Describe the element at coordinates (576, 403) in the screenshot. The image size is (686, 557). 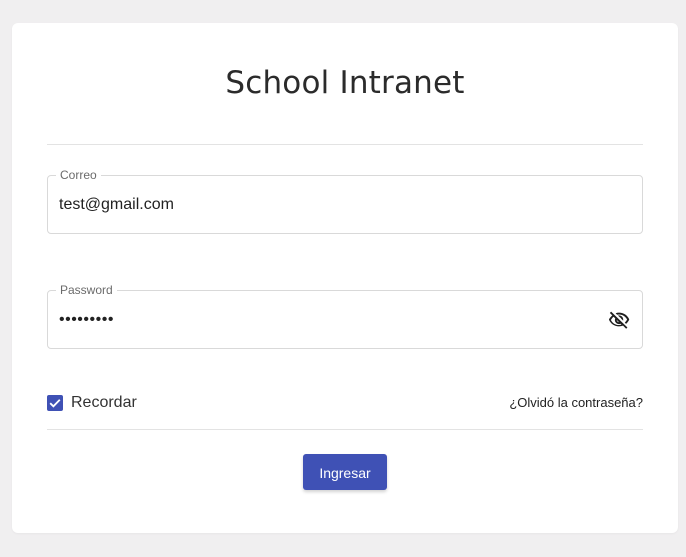
I see `forgot-password-link: ¿Olvidó la contraseña?` at that location.